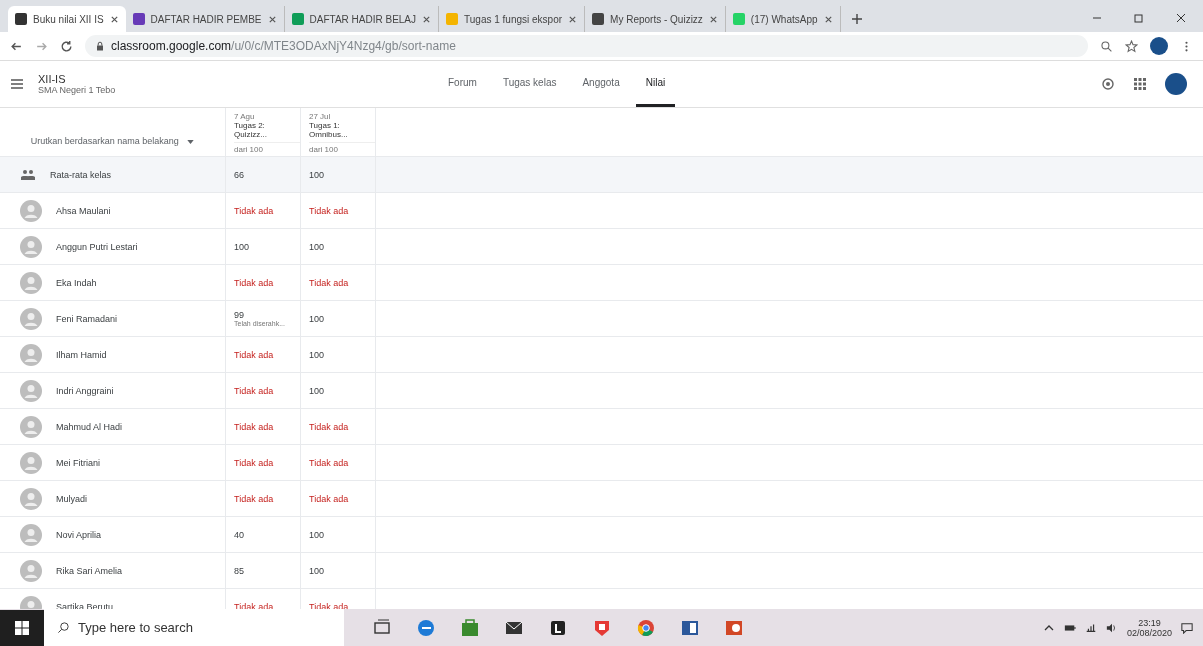 The height and width of the screenshot is (646, 1203). Describe the element at coordinates (362, 19) in the screenshot. I see `browser-tab: DAFTAR HADIR BELAJ` at that location.